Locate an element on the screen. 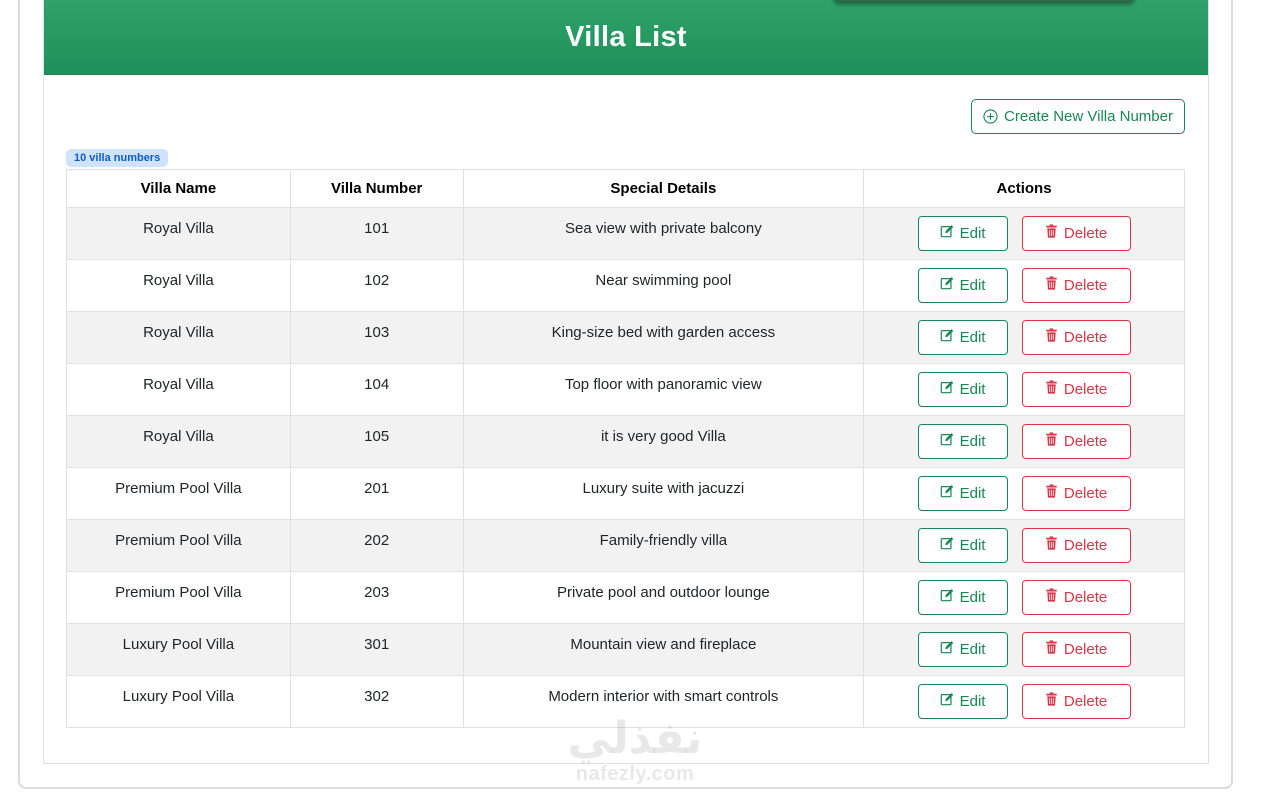  cell-villa-number: 104 is located at coordinates (376, 389).